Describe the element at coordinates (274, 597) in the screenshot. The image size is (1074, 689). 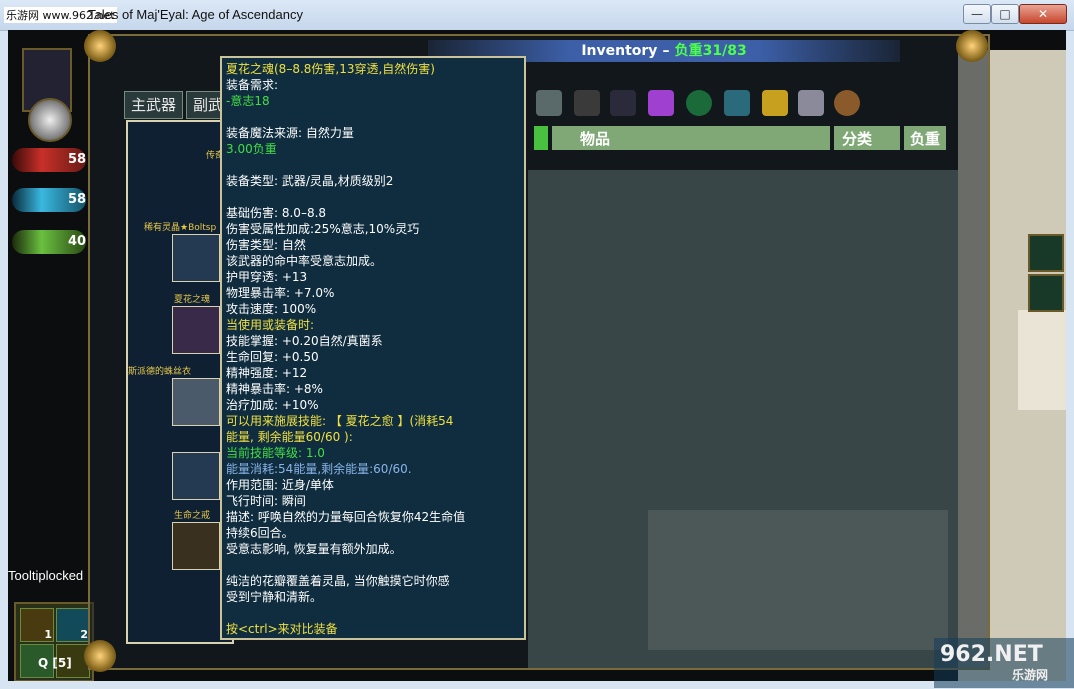
I see `tooltip-line: 受到宁静和清新。` at that location.